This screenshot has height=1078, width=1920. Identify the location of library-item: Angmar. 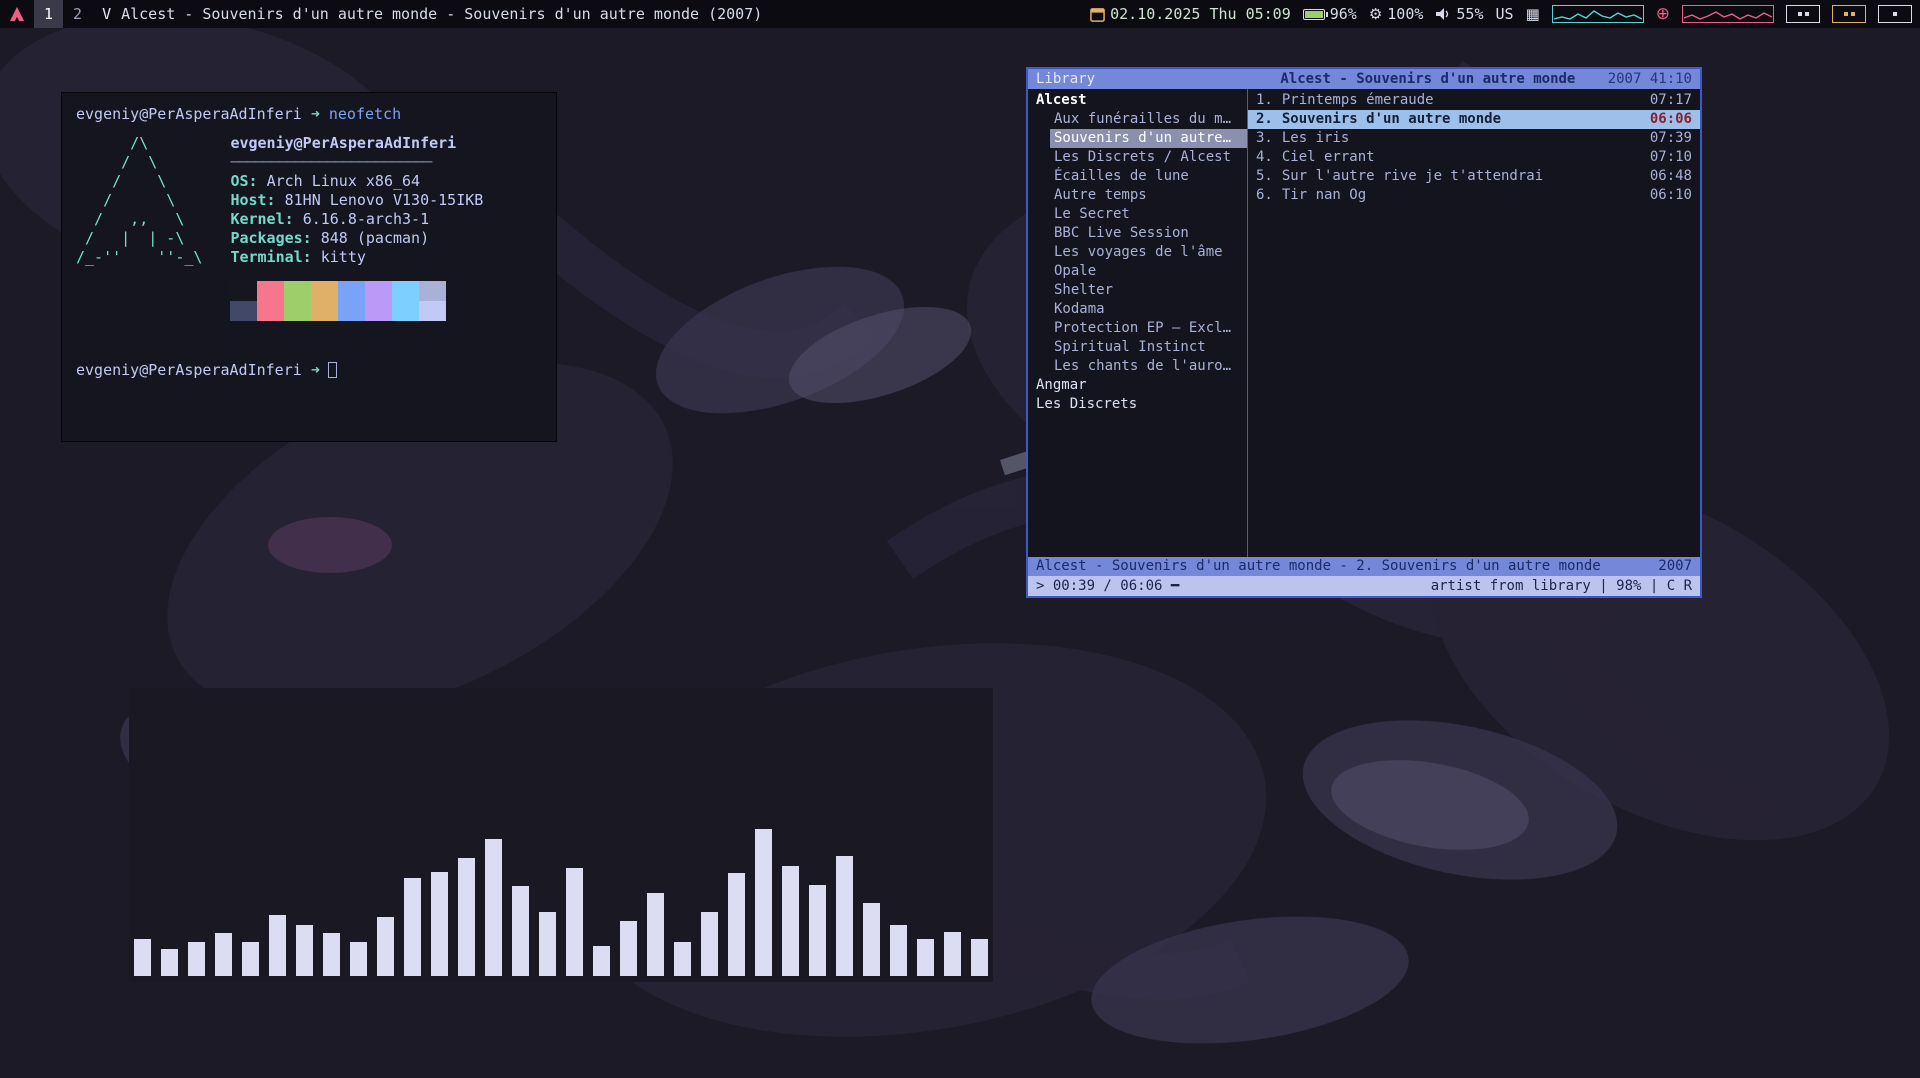
(1137, 385).